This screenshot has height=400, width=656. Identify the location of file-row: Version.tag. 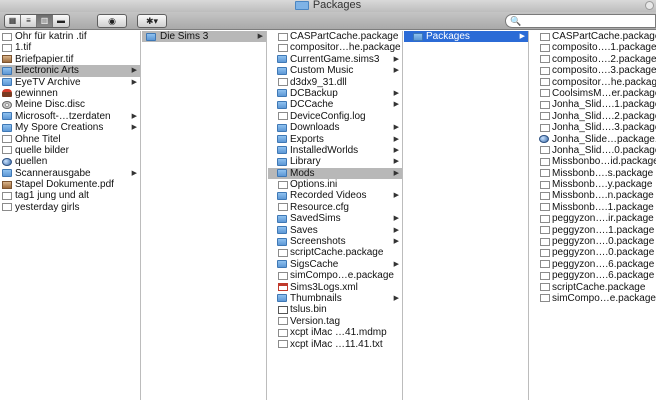
(335, 321).